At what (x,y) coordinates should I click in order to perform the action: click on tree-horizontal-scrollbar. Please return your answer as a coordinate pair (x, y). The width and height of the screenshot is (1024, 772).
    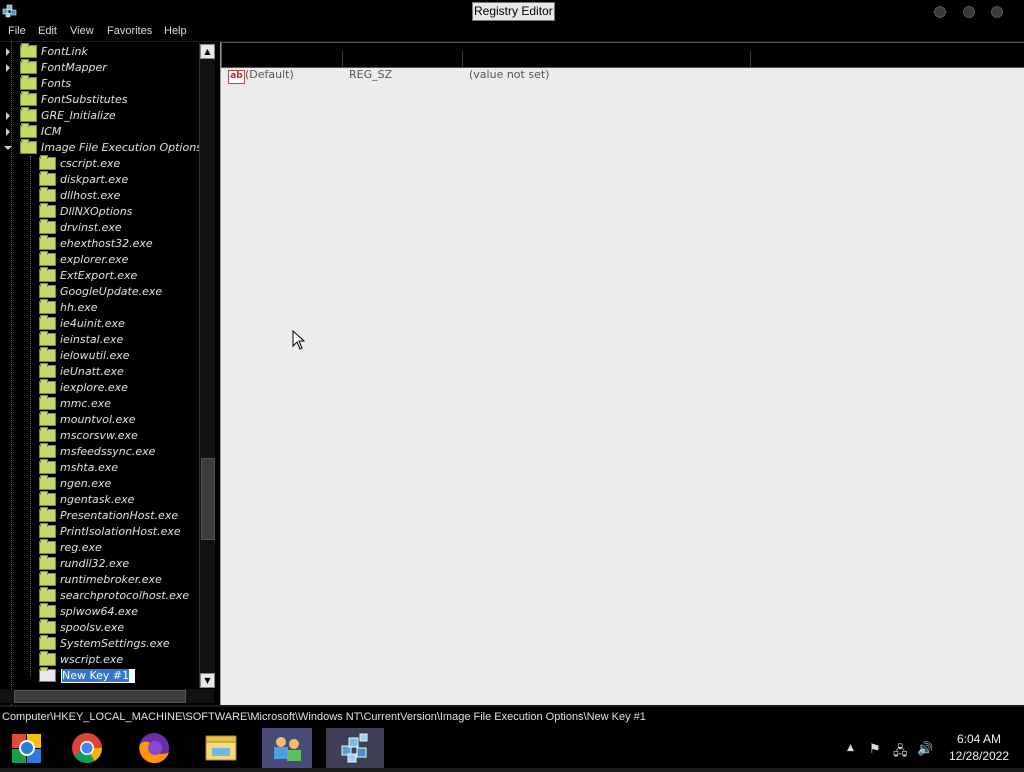
    Looking at the image, I should click on (107, 696).